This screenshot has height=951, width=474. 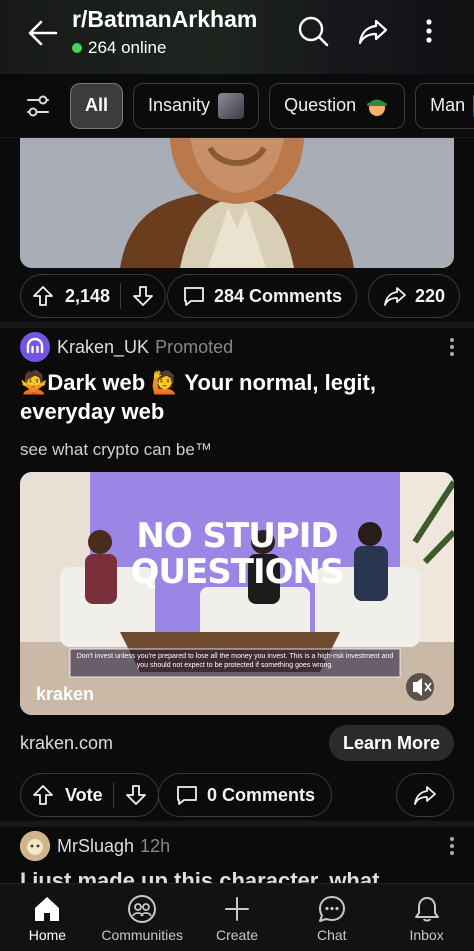 I want to click on communities-icon, so click(x=142, y=908).